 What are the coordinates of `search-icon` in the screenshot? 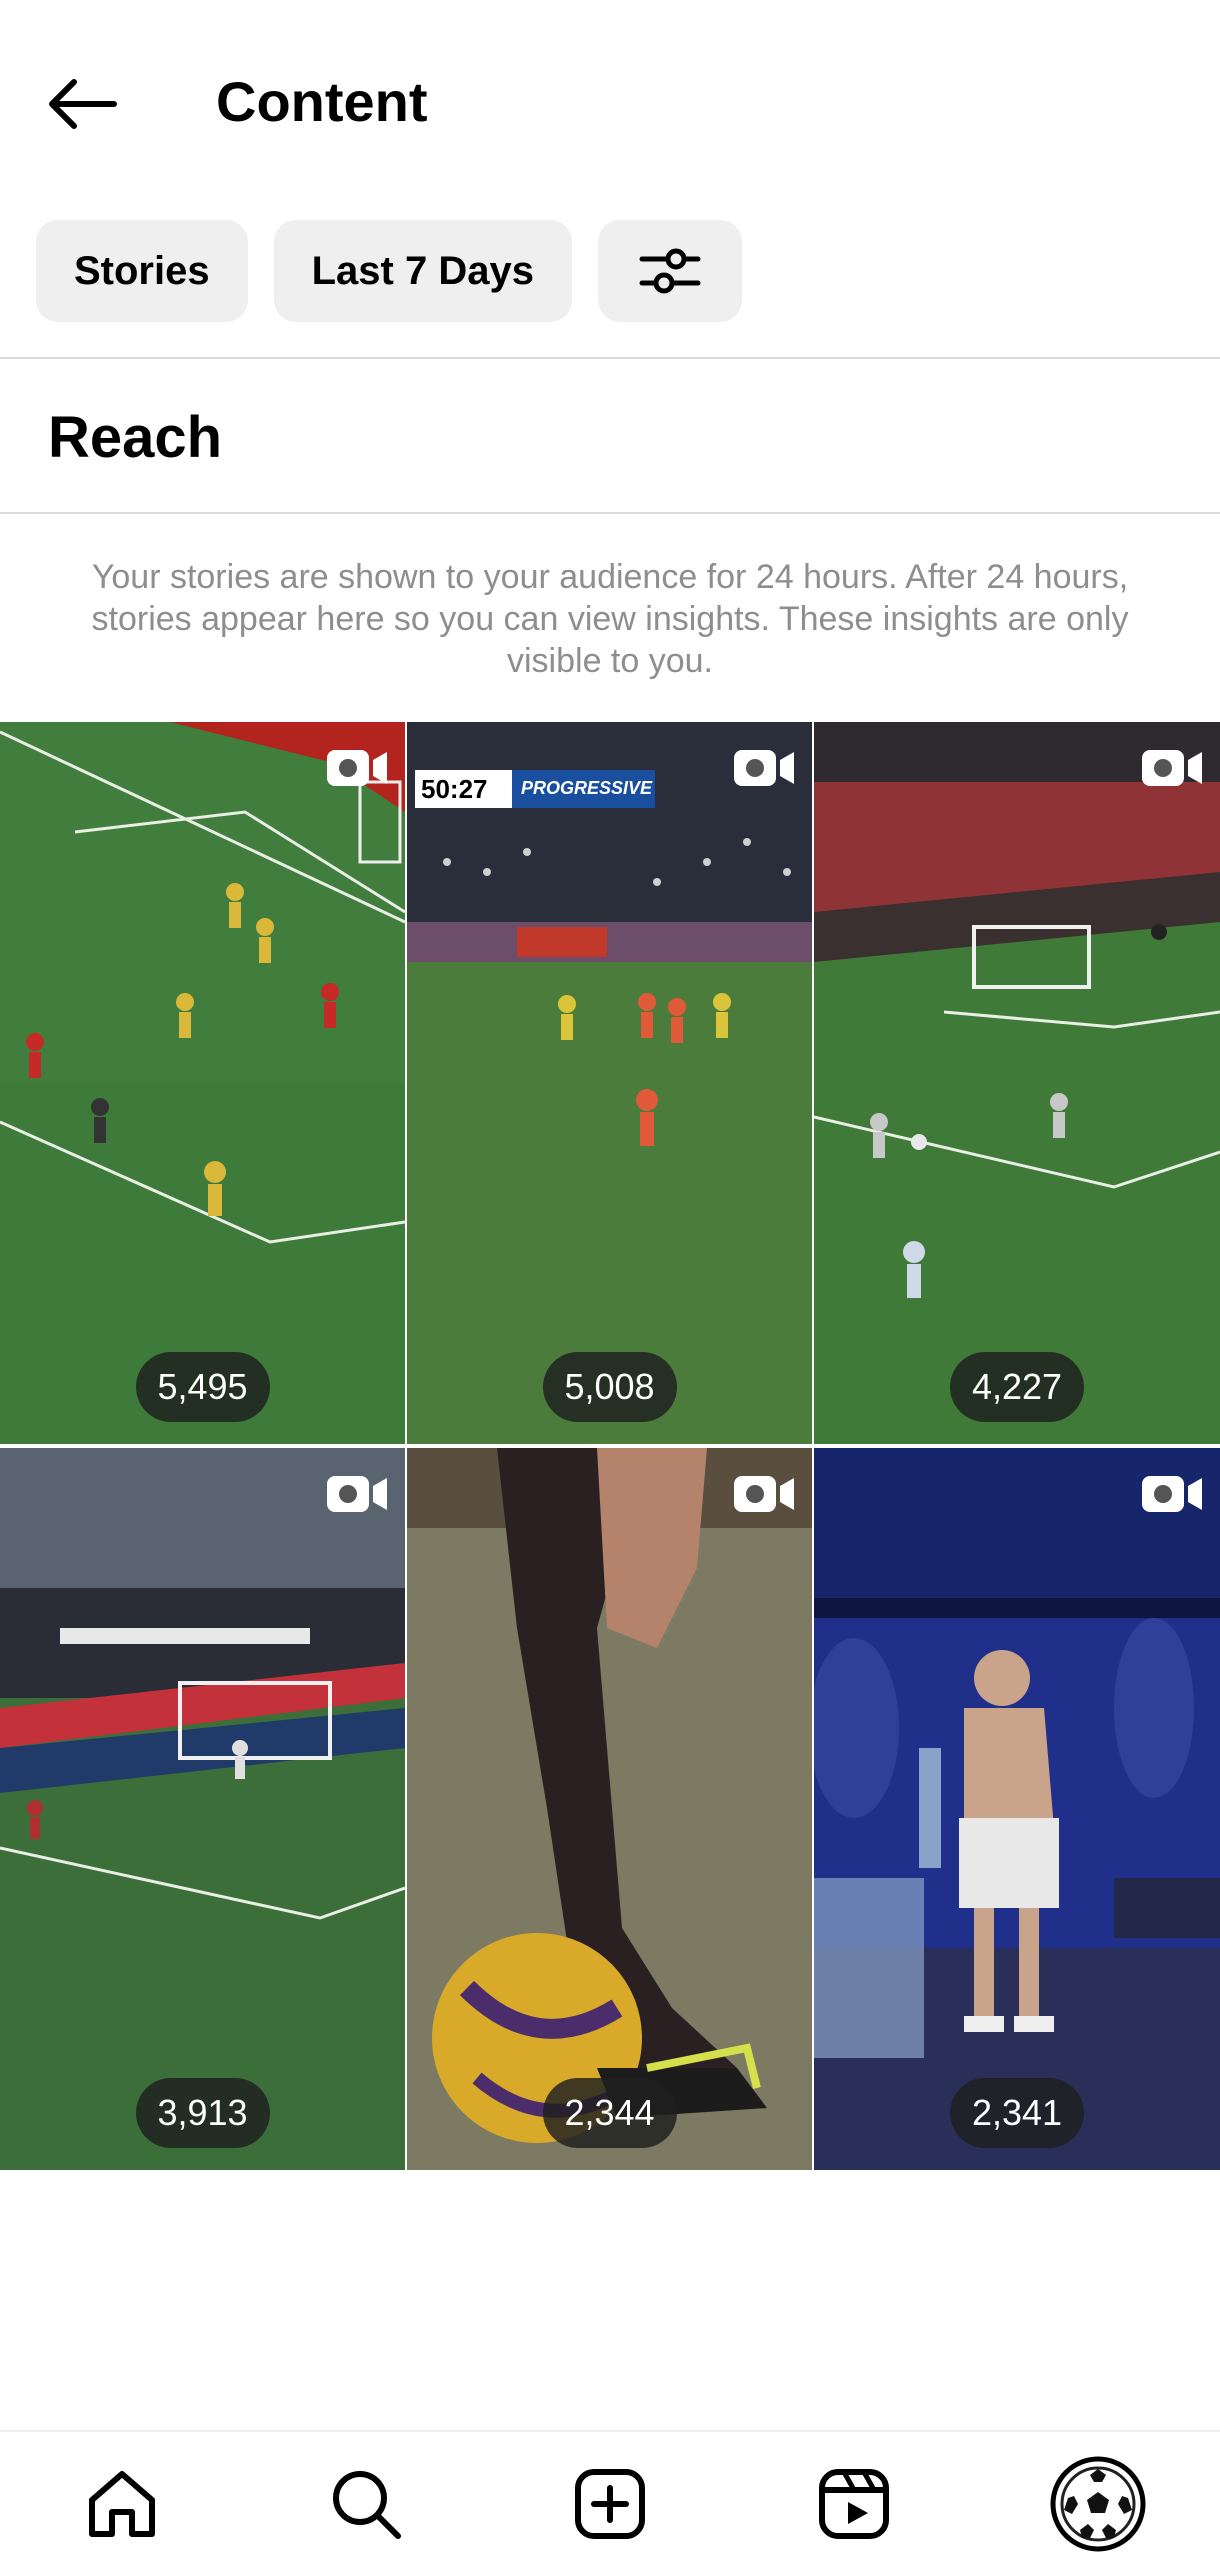 It's located at (367, 2505).